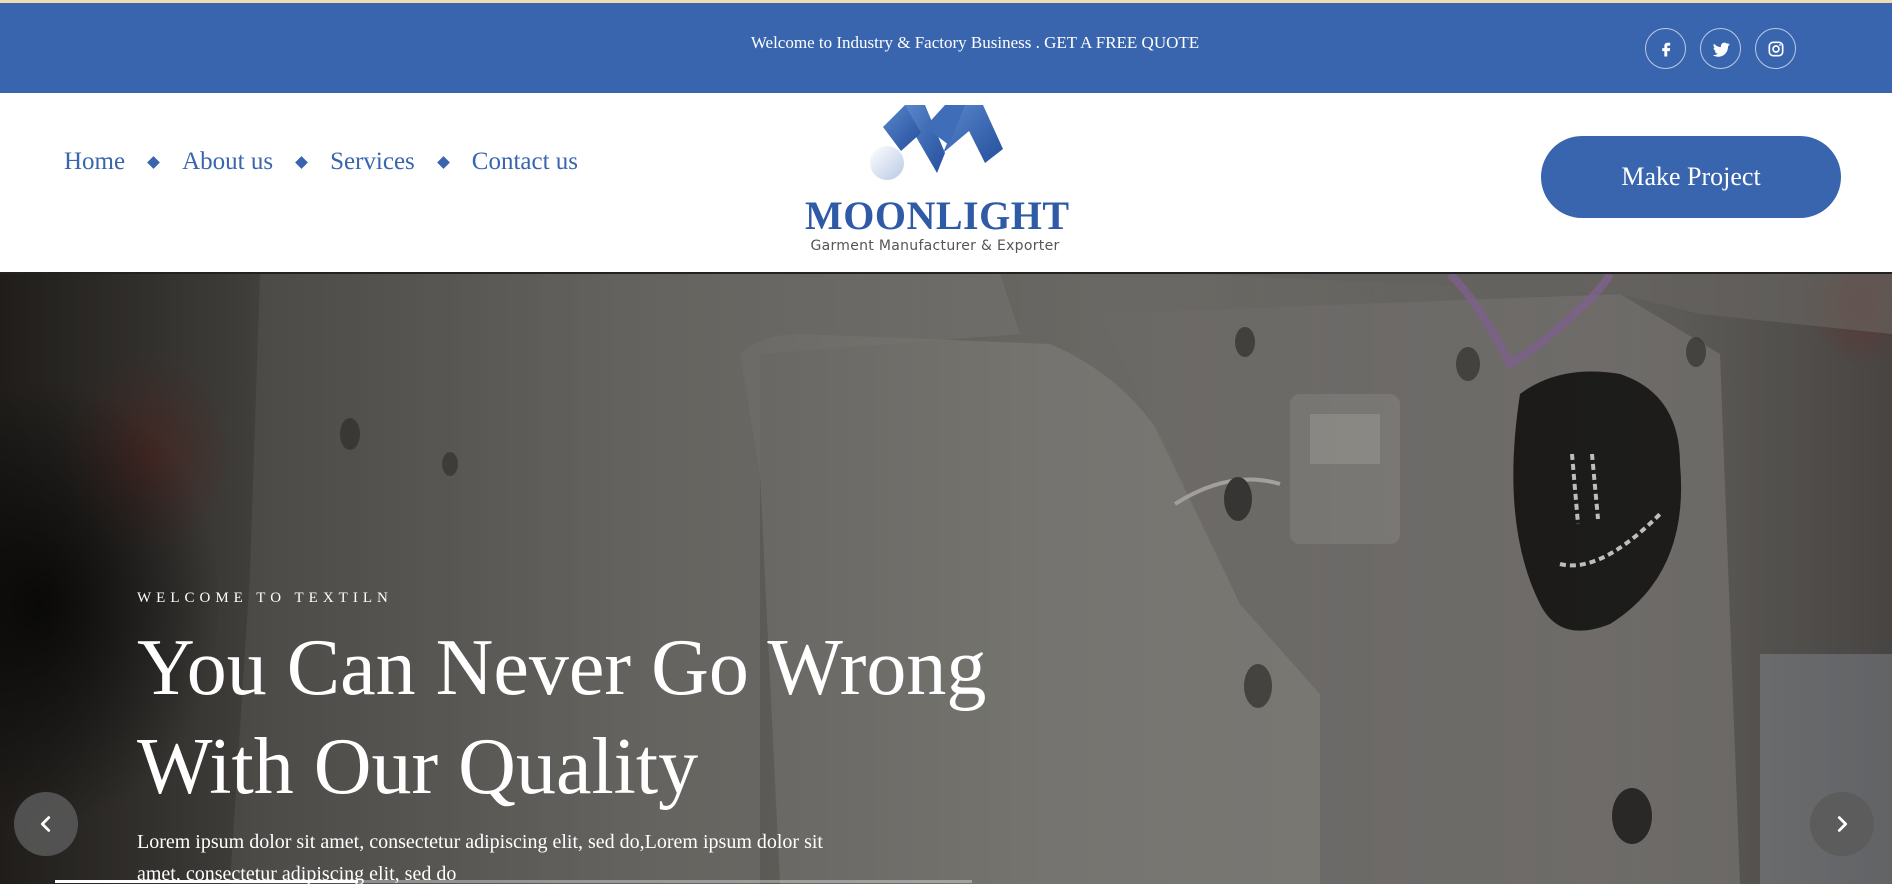  I want to click on slide-progress-track, so click(513, 881).